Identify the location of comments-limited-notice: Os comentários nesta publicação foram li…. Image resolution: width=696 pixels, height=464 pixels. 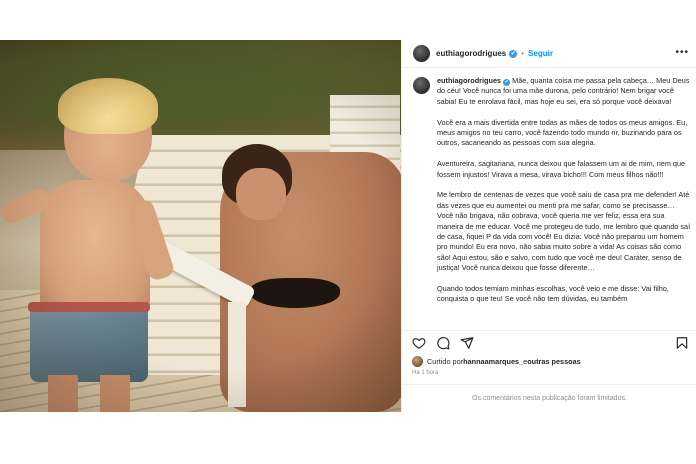
(549, 398).